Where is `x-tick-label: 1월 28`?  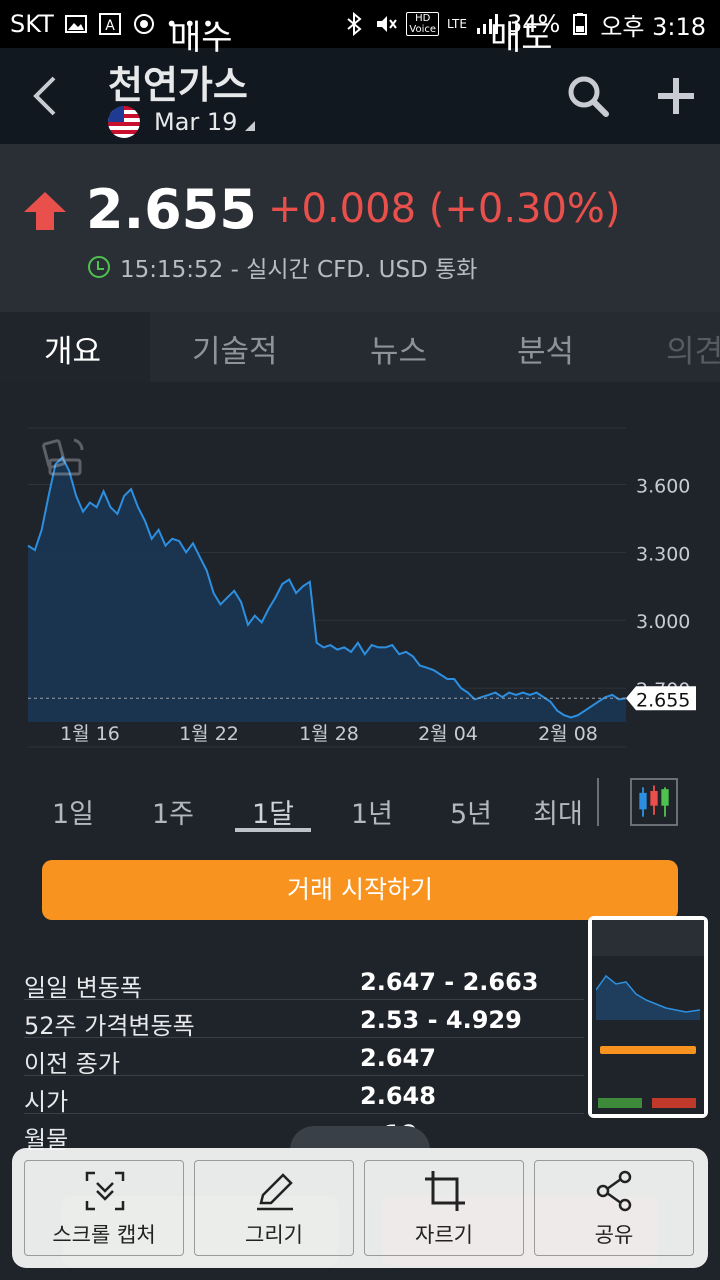 x-tick-label: 1월 28 is located at coordinates (329, 734).